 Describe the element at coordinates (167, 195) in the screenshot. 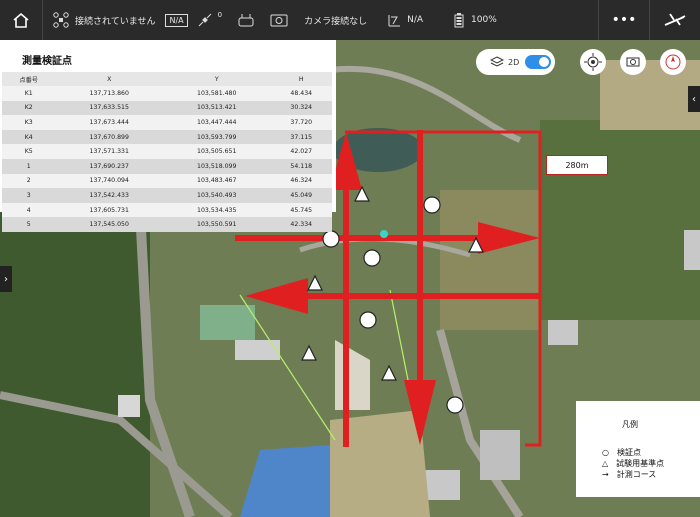

I see `table-row: 3 137,542.433 103,540.493 45.049` at that location.